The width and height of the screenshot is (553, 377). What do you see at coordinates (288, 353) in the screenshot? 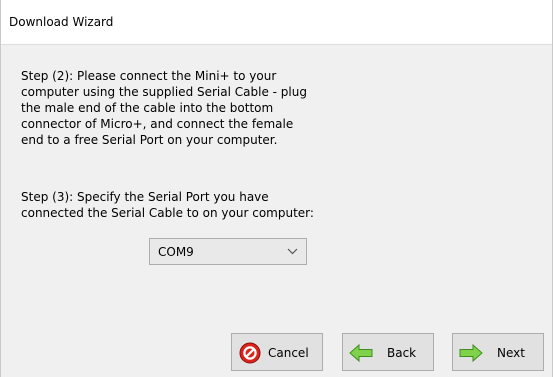
I see `cancel-button-label: Cancel` at bounding box center [288, 353].